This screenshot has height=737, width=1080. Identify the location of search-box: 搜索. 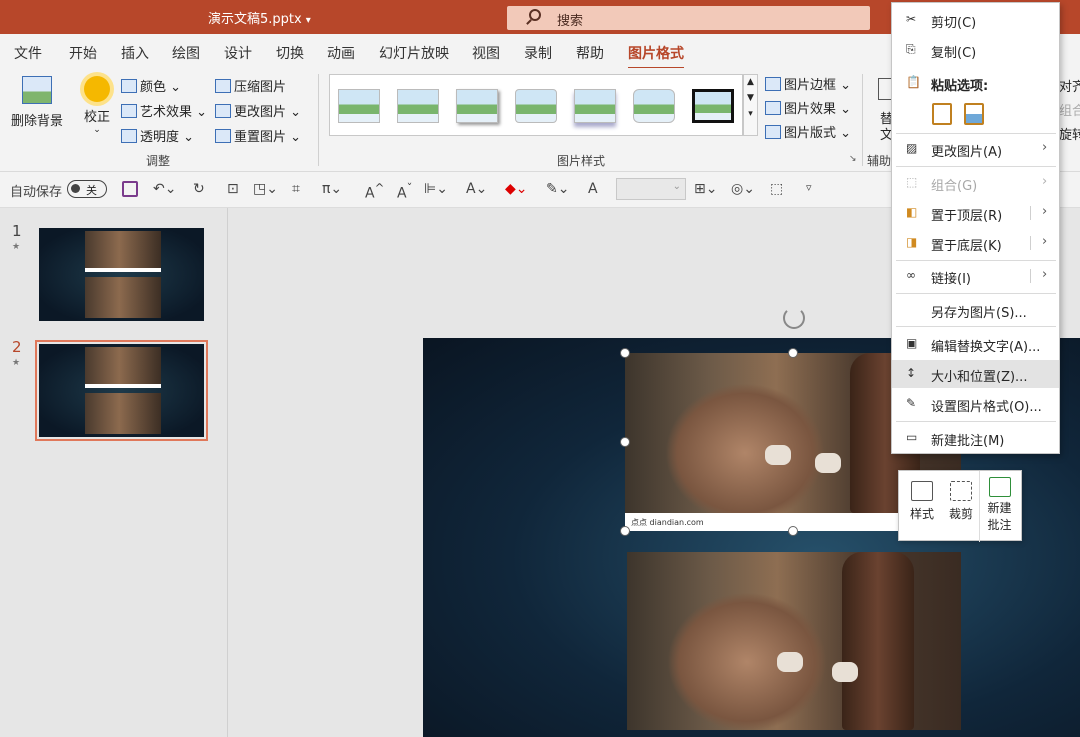
(688, 18).